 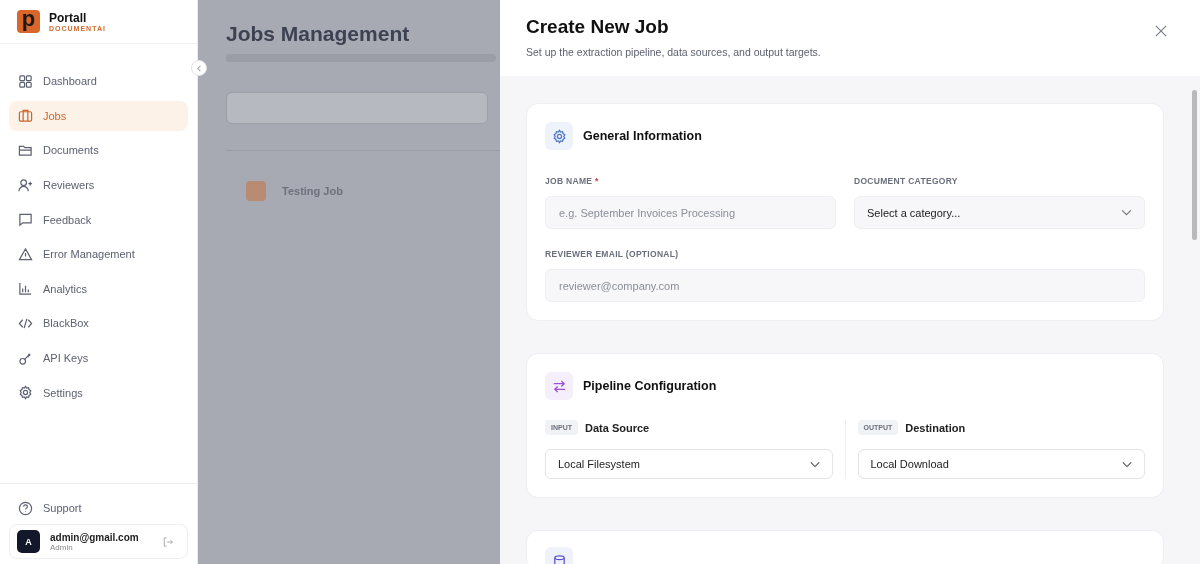 What do you see at coordinates (25, 220) in the screenshot?
I see `message-icon` at bounding box center [25, 220].